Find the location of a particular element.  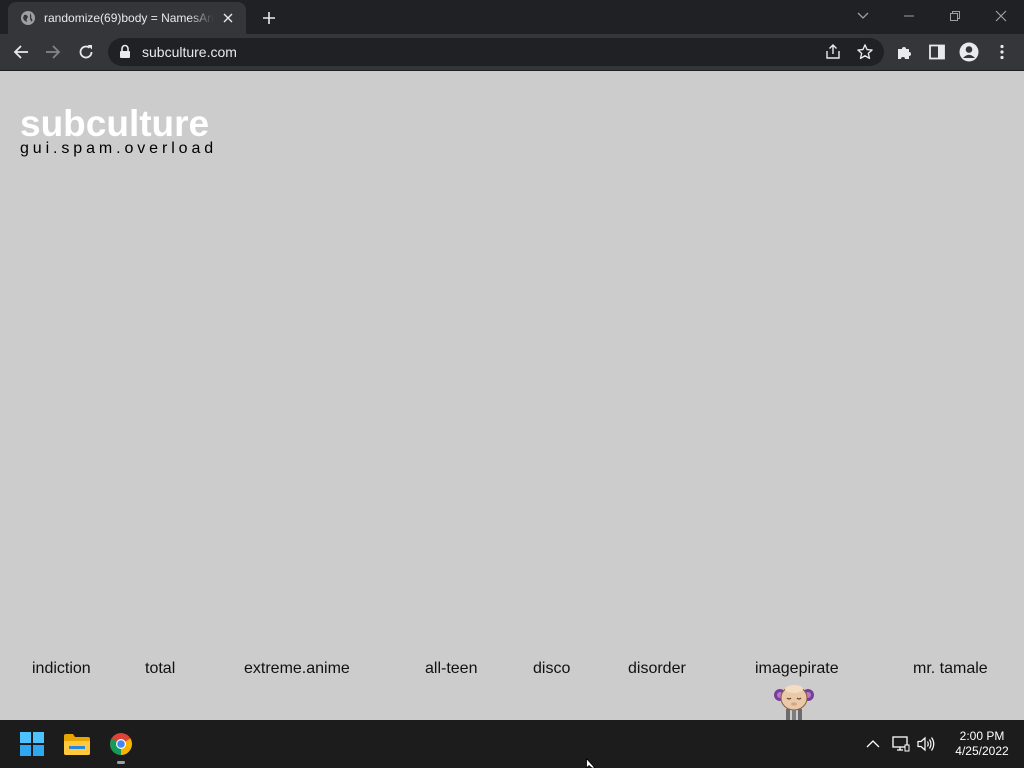

reload-icon is located at coordinates (86, 52).